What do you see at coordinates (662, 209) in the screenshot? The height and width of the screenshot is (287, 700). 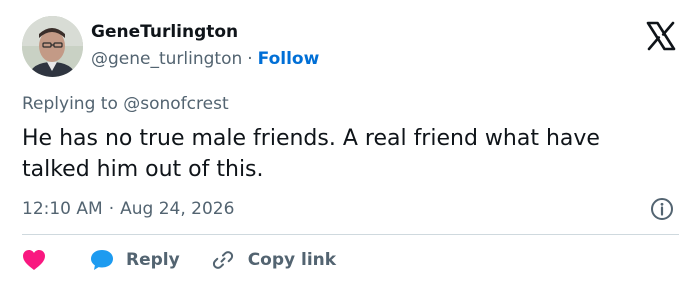 I see `info-icon` at bounding box center [662, 209].